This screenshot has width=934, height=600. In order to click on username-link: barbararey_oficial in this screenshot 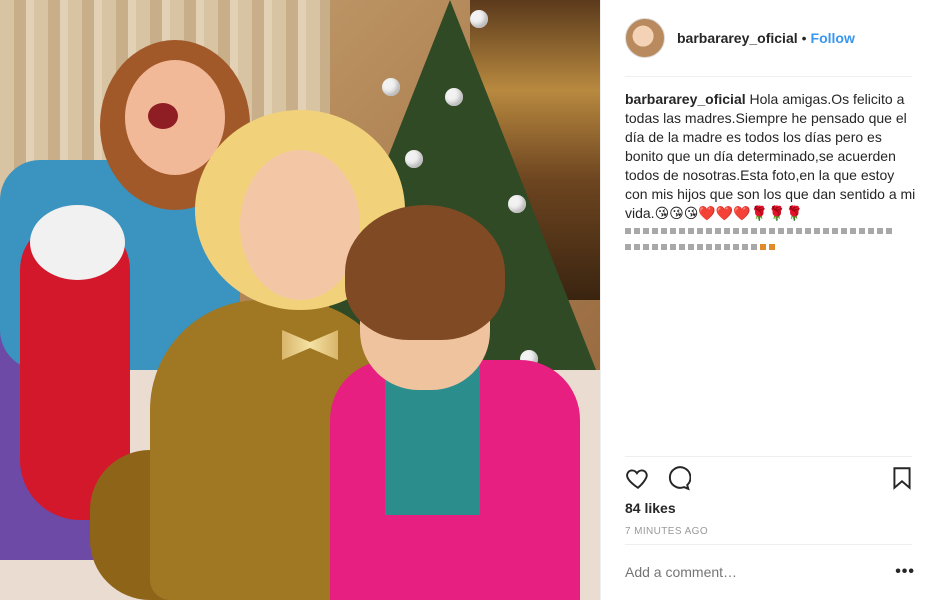, I will do `click(737, 38)`.